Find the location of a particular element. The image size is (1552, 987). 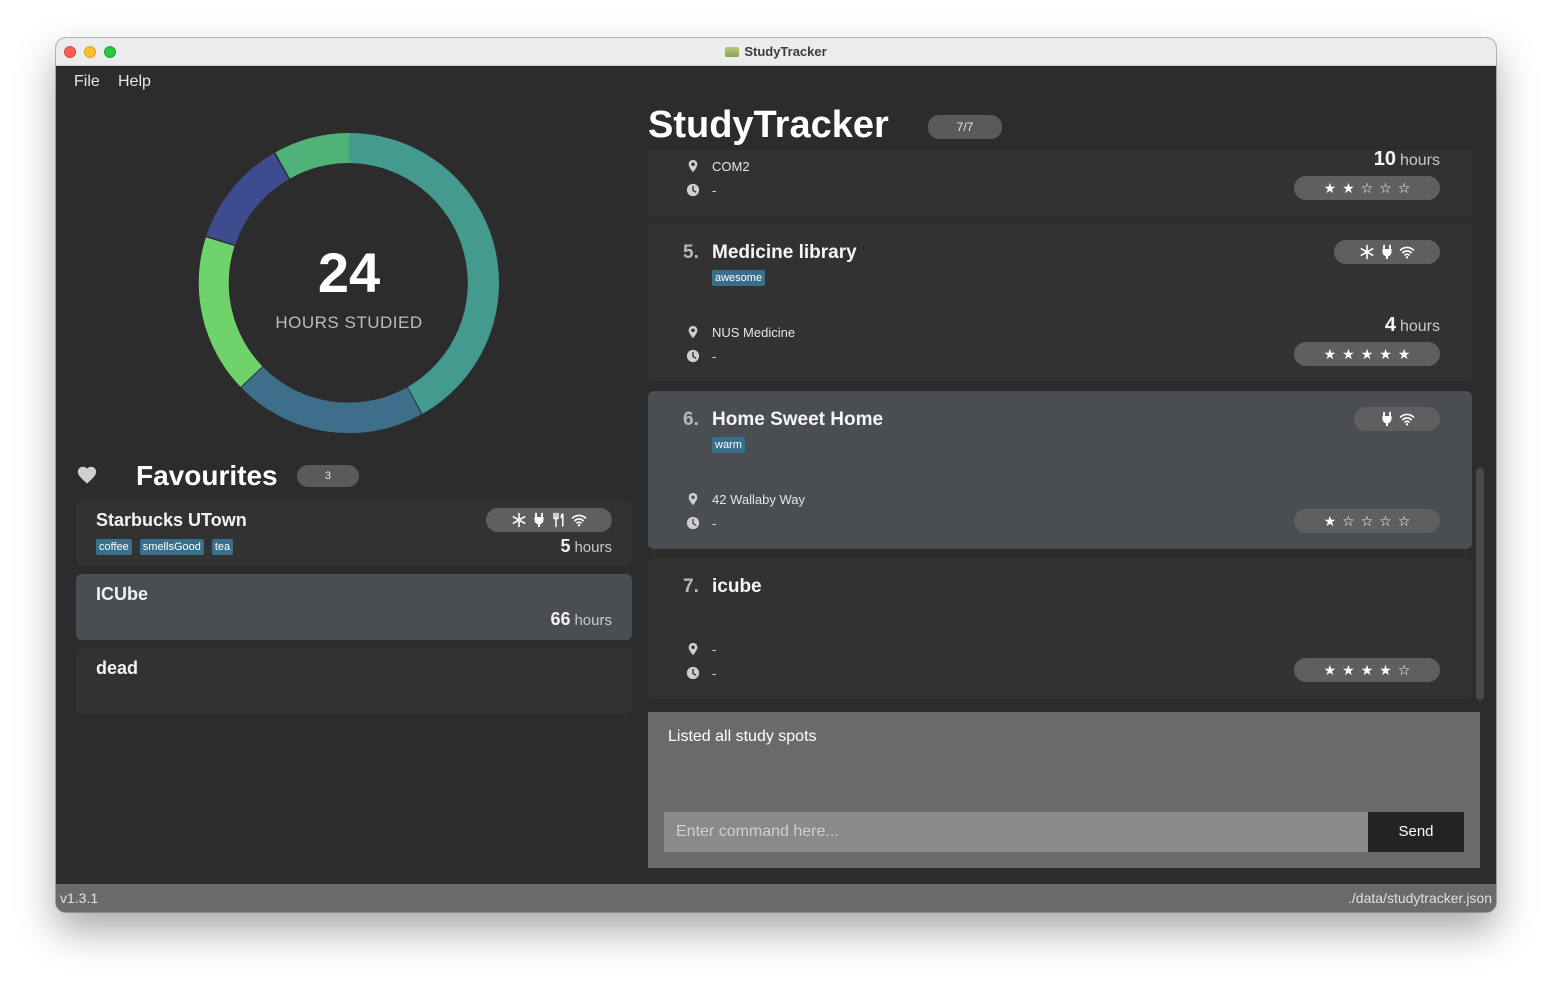

command-input is located at coordinates (1016, 832).